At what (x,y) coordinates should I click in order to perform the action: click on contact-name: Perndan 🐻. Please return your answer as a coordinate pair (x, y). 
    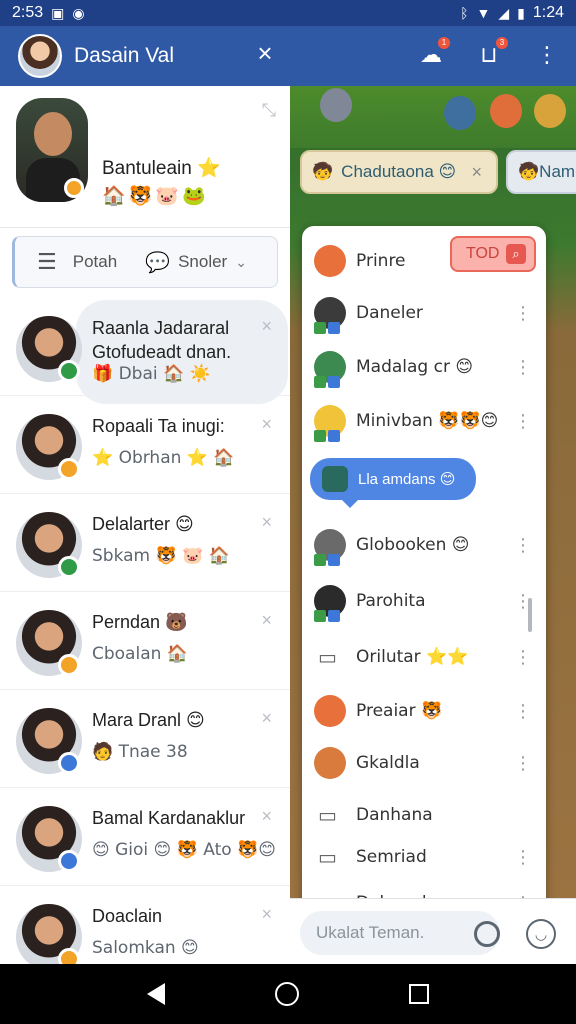
    Looking at the image, I should click on (140, 622).